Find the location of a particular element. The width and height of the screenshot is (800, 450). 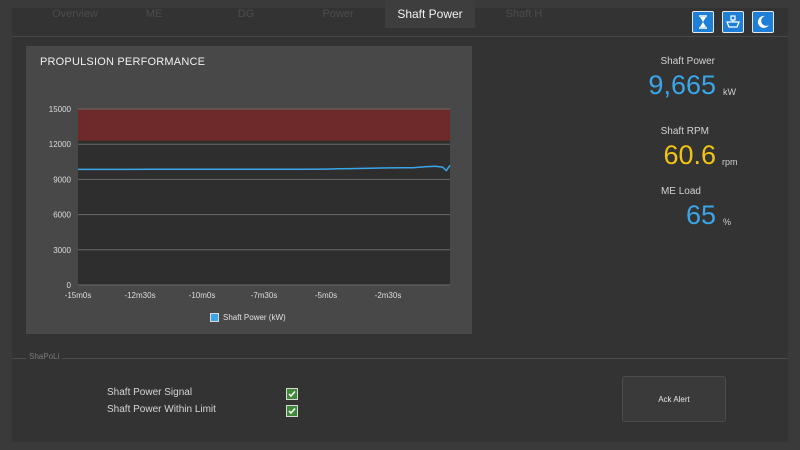

hourglass-button is located at coordinates (703, 22).